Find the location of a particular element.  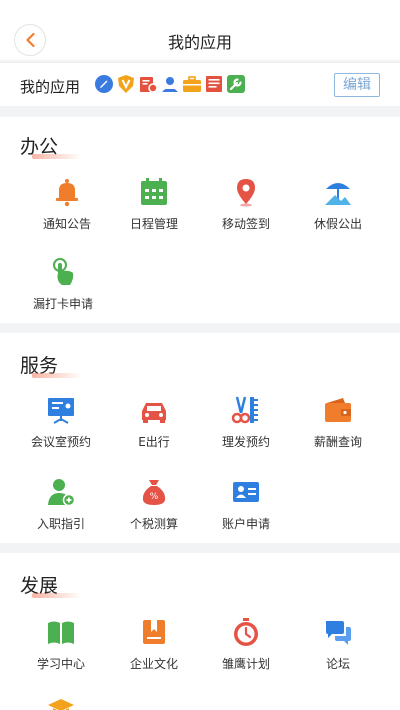

app-notice: 通知公告 is located at coordinates (67, 204).